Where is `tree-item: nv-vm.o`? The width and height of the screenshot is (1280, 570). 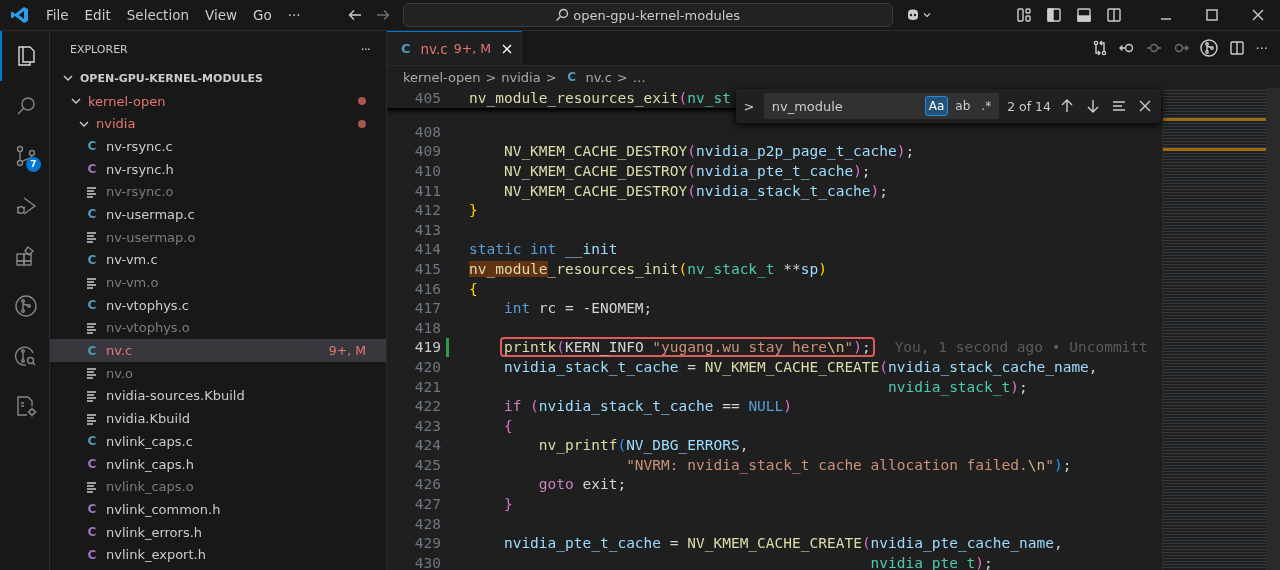 tree-item: nv-vm.o is located at coordinates (218, 282).